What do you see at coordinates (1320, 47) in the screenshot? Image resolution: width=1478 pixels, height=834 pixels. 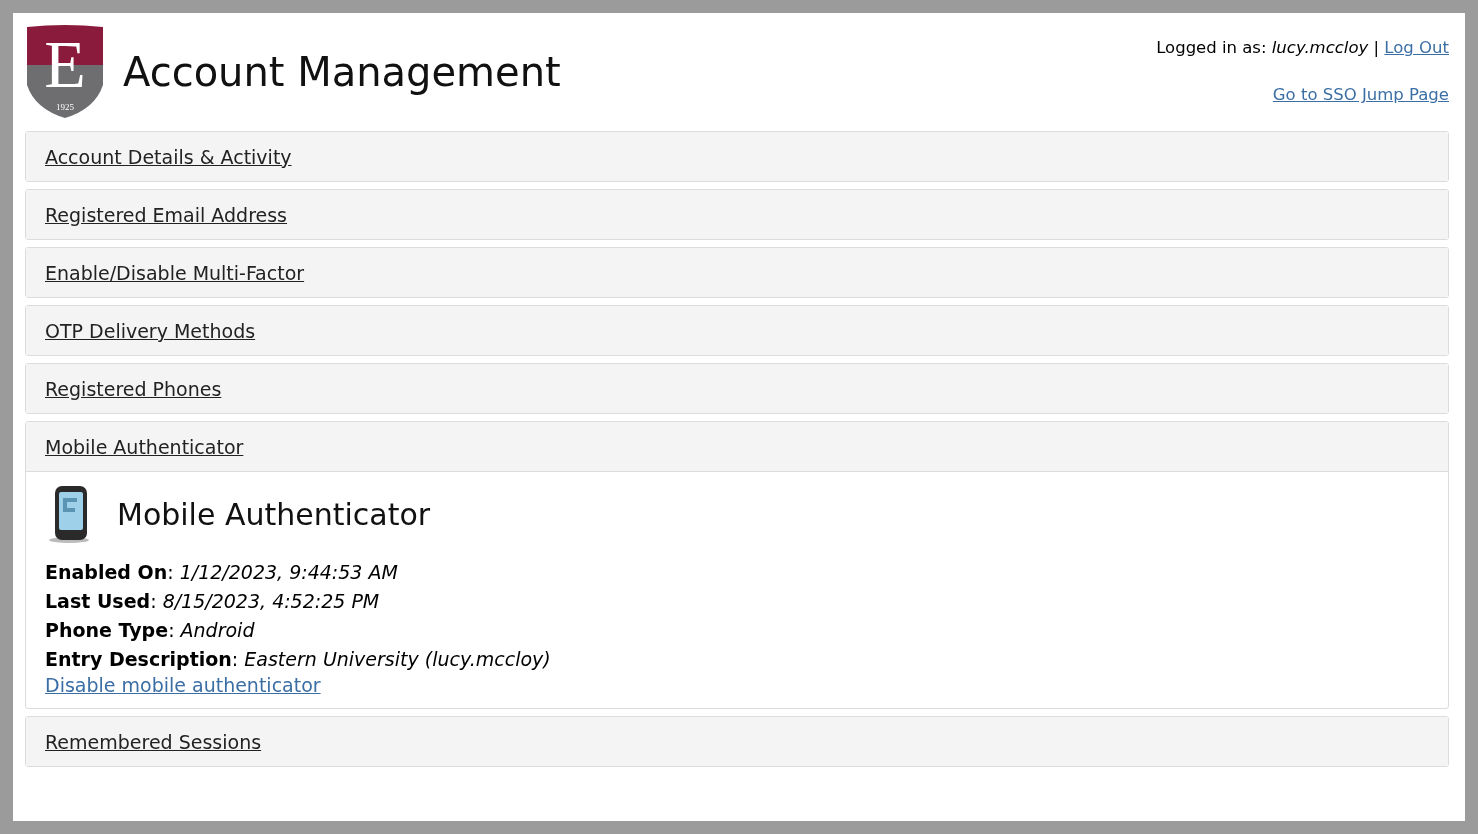 I see `username: lucy.mccloy` at bounding box center [1320, 47].